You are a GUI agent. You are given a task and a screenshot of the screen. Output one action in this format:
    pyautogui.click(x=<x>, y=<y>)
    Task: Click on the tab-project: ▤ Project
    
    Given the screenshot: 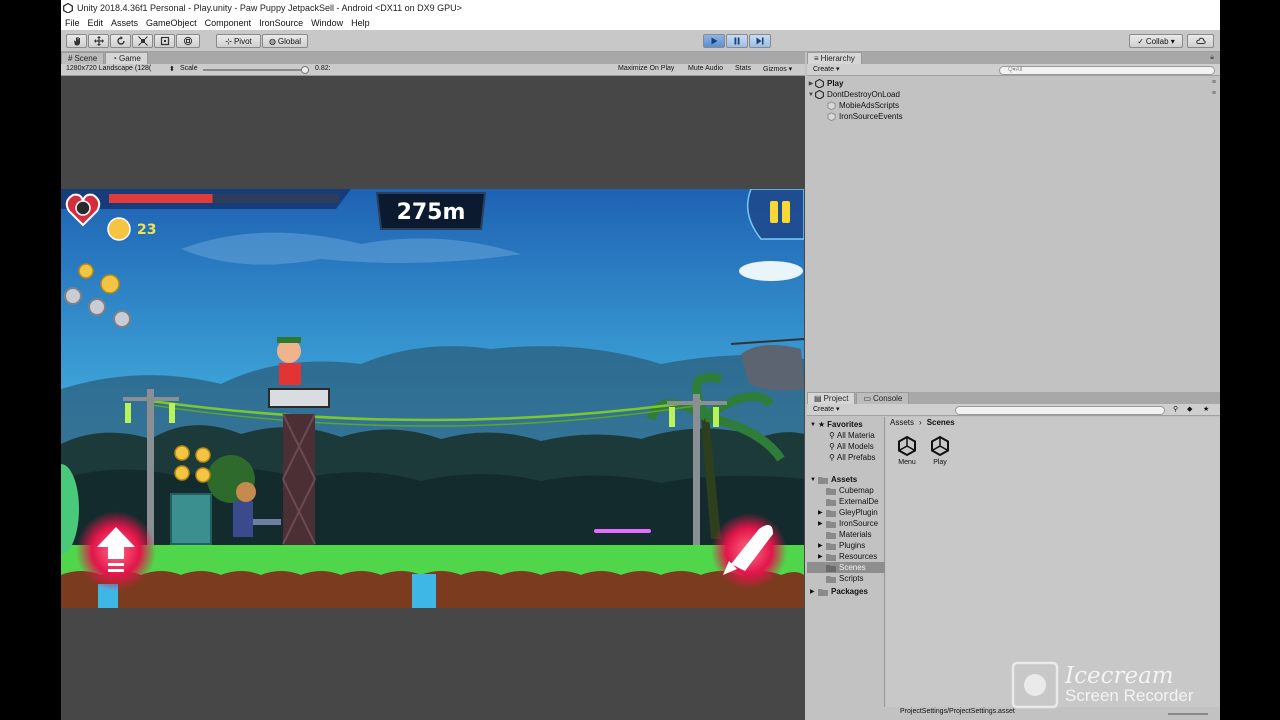 What is the action you would take?
    pyautogui.click(x=831, y=398)
    